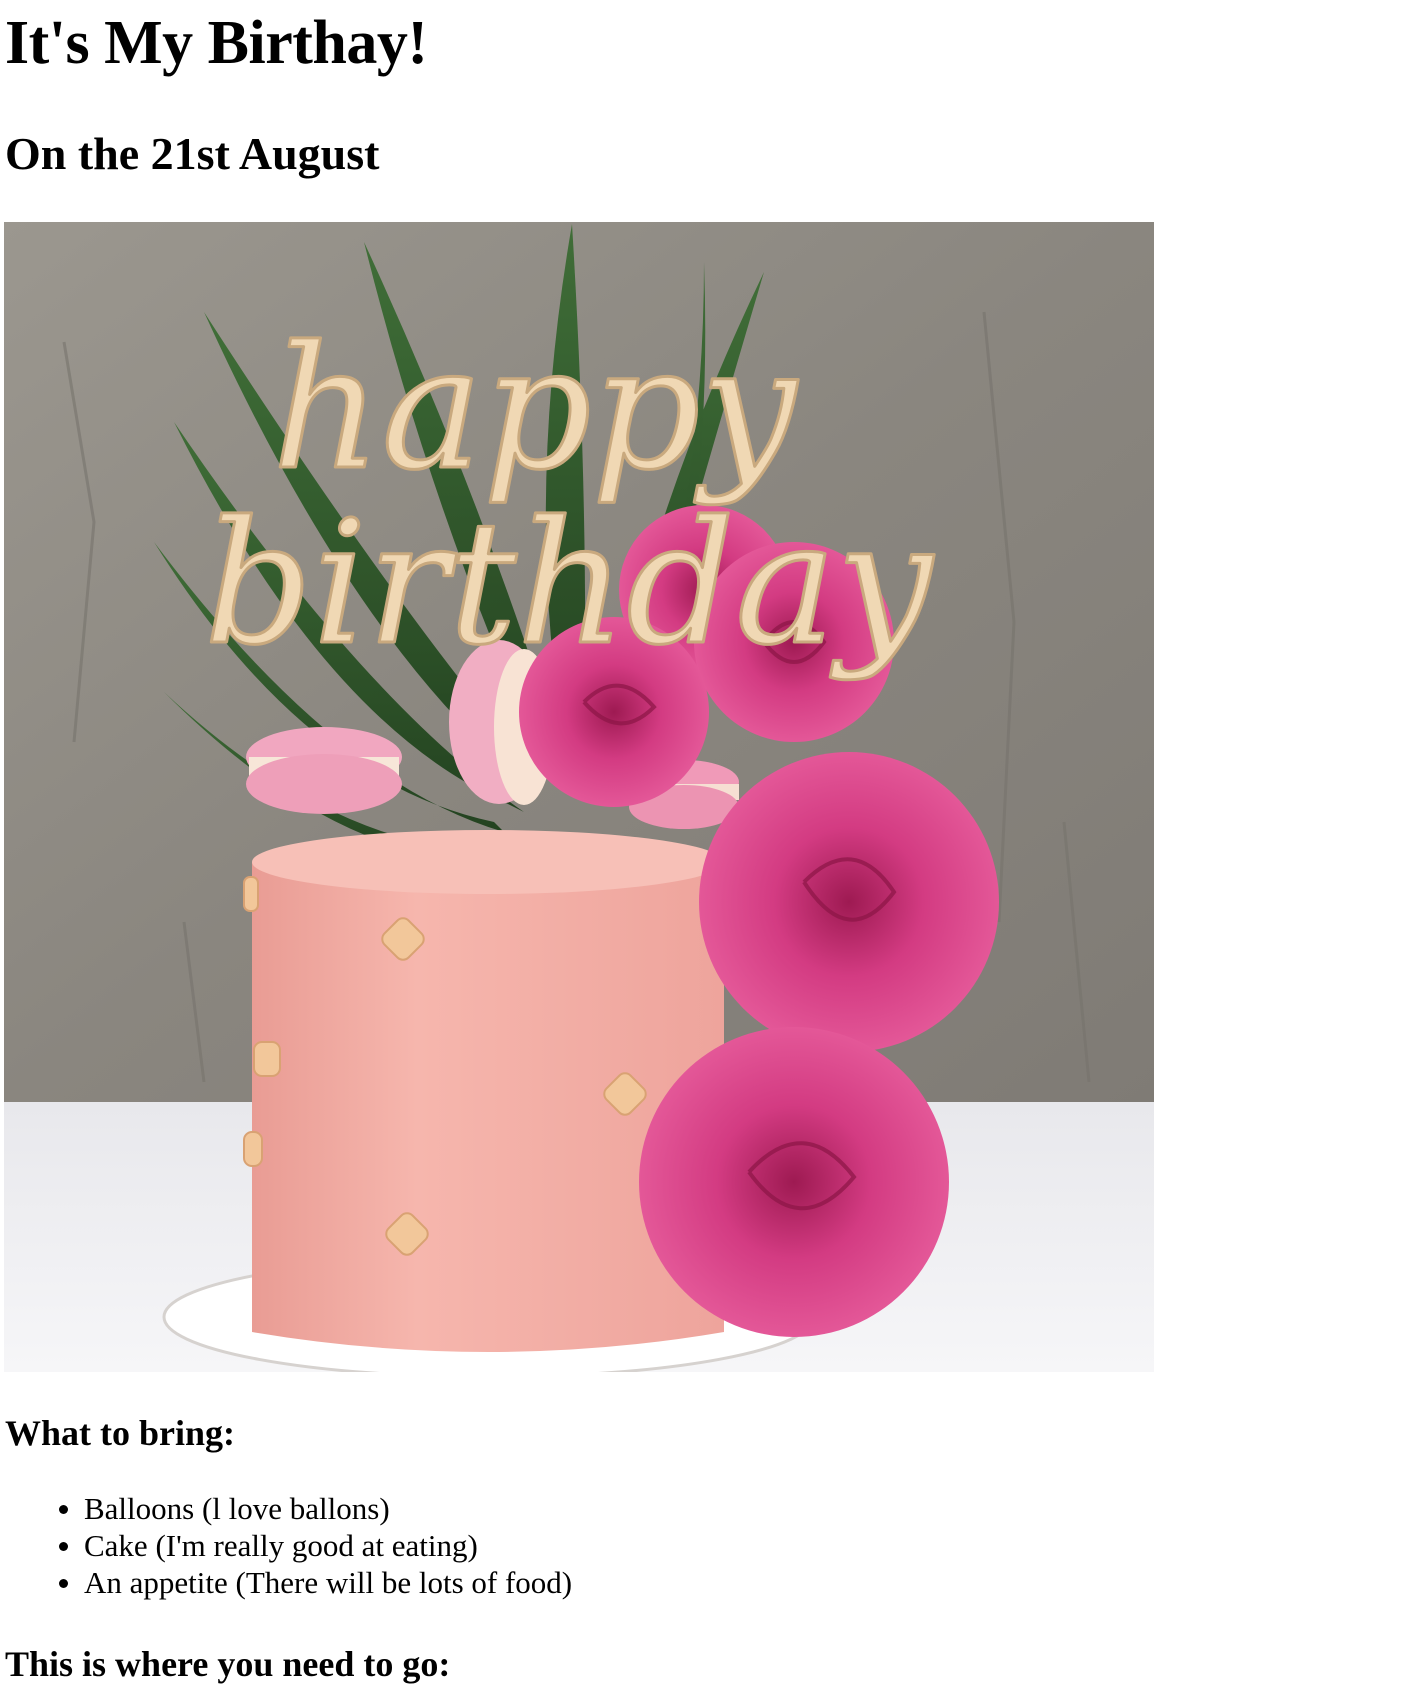 The image size is (1404, 1702). Describe the element at coordinates (228, 1664) in the screenshot. I see `location-heading: This is where you need to go:` at that location.